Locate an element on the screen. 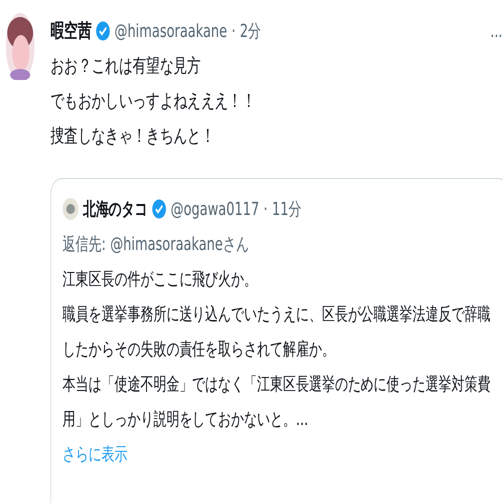 The height and width of the screenshot is (503, 503). user-handle: @ogawa0117 is located at coordinates (215, 209).